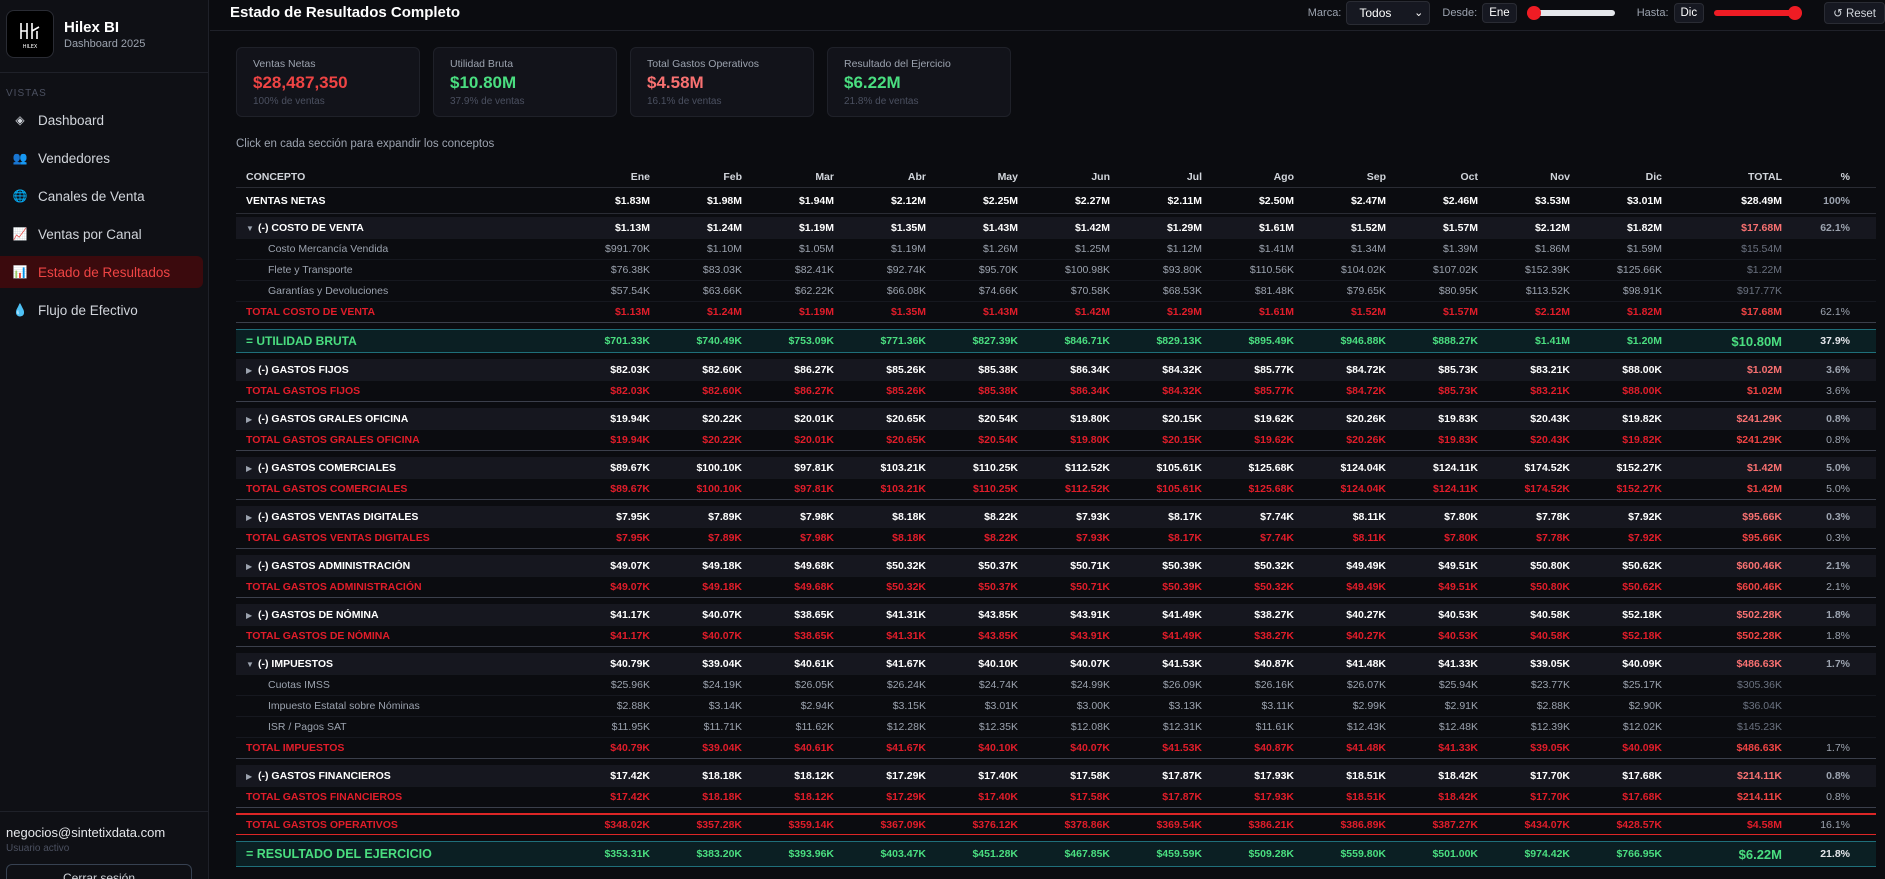 The height and width of the screenshot is (879, 1885). What do you see at coordinates (719, 341) in the screenshot?
I see `month-value: $740.49K` at bounding box center [719, 341].